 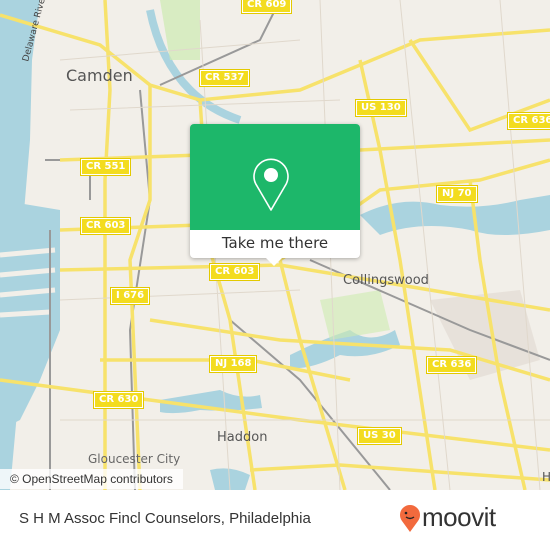 I want to click on place-edge-label: H, so click(x=546, y=477).